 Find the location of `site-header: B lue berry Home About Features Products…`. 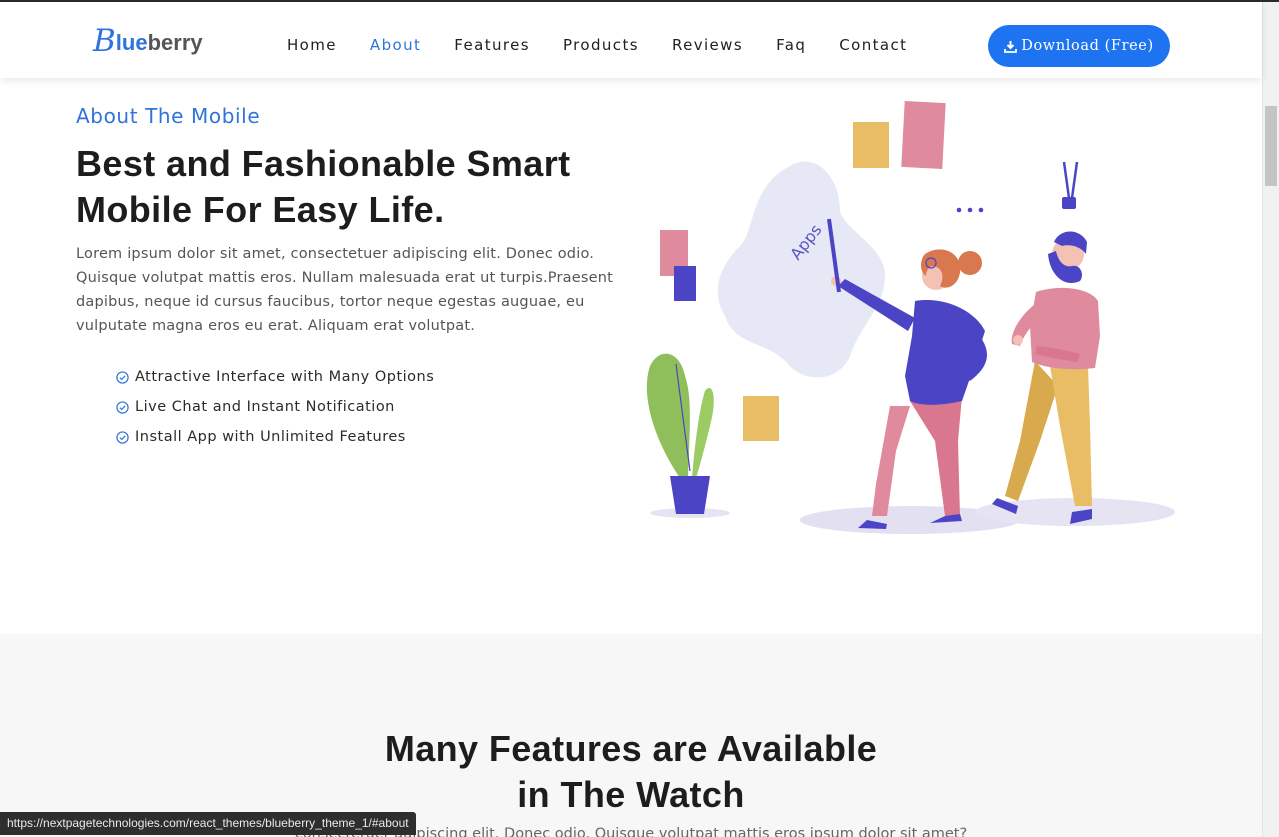

site-header: B lue berry Home About Features Products… is located at coordinates (631, 40).